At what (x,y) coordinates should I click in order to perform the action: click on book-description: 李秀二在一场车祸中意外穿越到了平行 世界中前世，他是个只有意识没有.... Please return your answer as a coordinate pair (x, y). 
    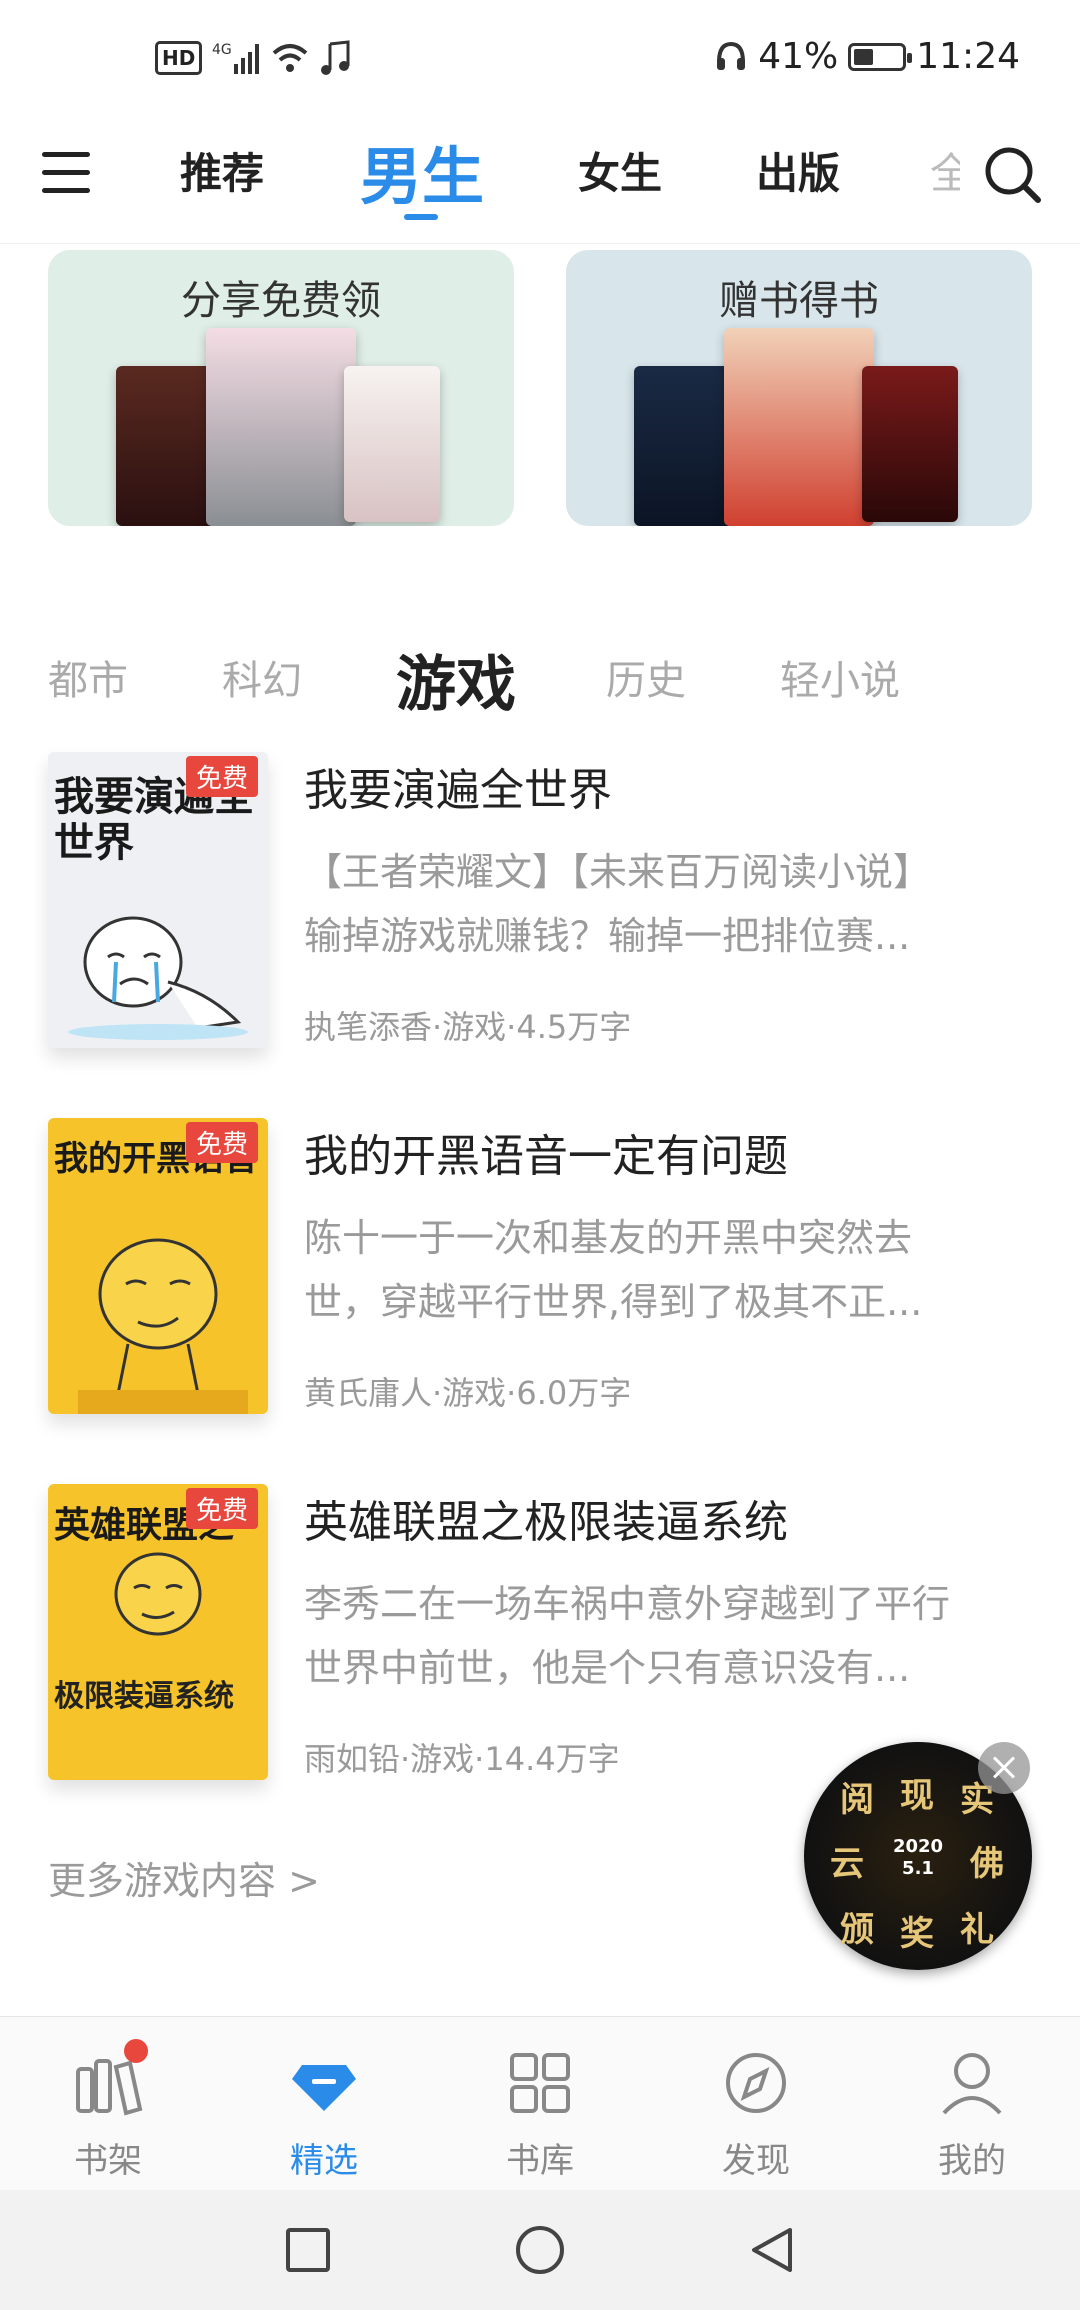
    Looking at the image, I should click on (627, 1636).